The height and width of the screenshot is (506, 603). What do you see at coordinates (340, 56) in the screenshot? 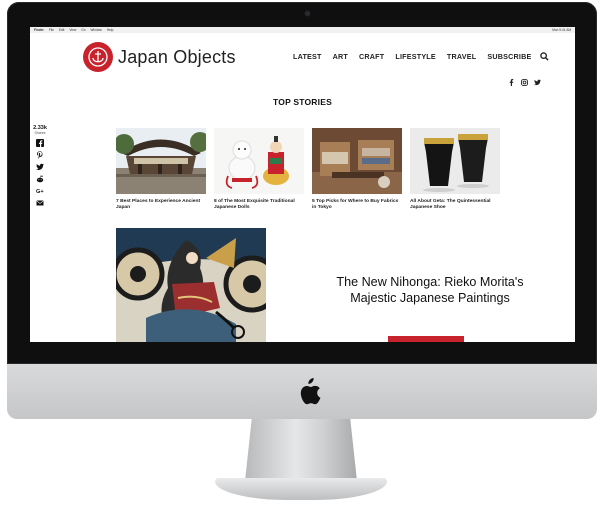
I see `nav-art: ART` at bounding box center [340, 56].